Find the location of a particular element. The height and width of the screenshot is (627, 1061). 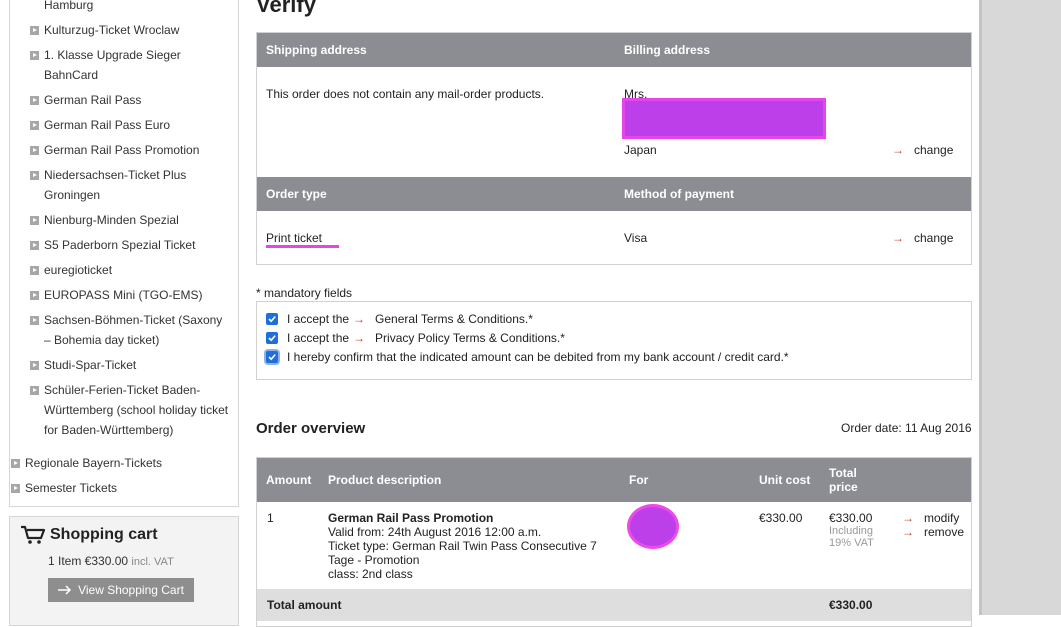

sidebar-item-kulturzug: Kulturzug-Ticket Wroclaw is located at coordinates (130, 30).